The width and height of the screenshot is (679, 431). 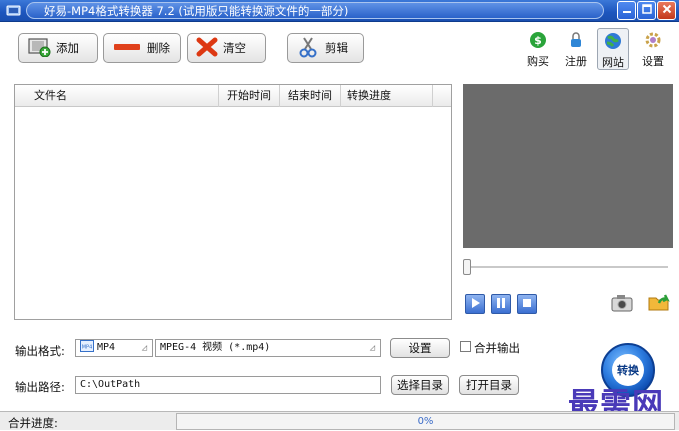 I want to click on format-settings-button: 设置, so click(x=420, y=348).